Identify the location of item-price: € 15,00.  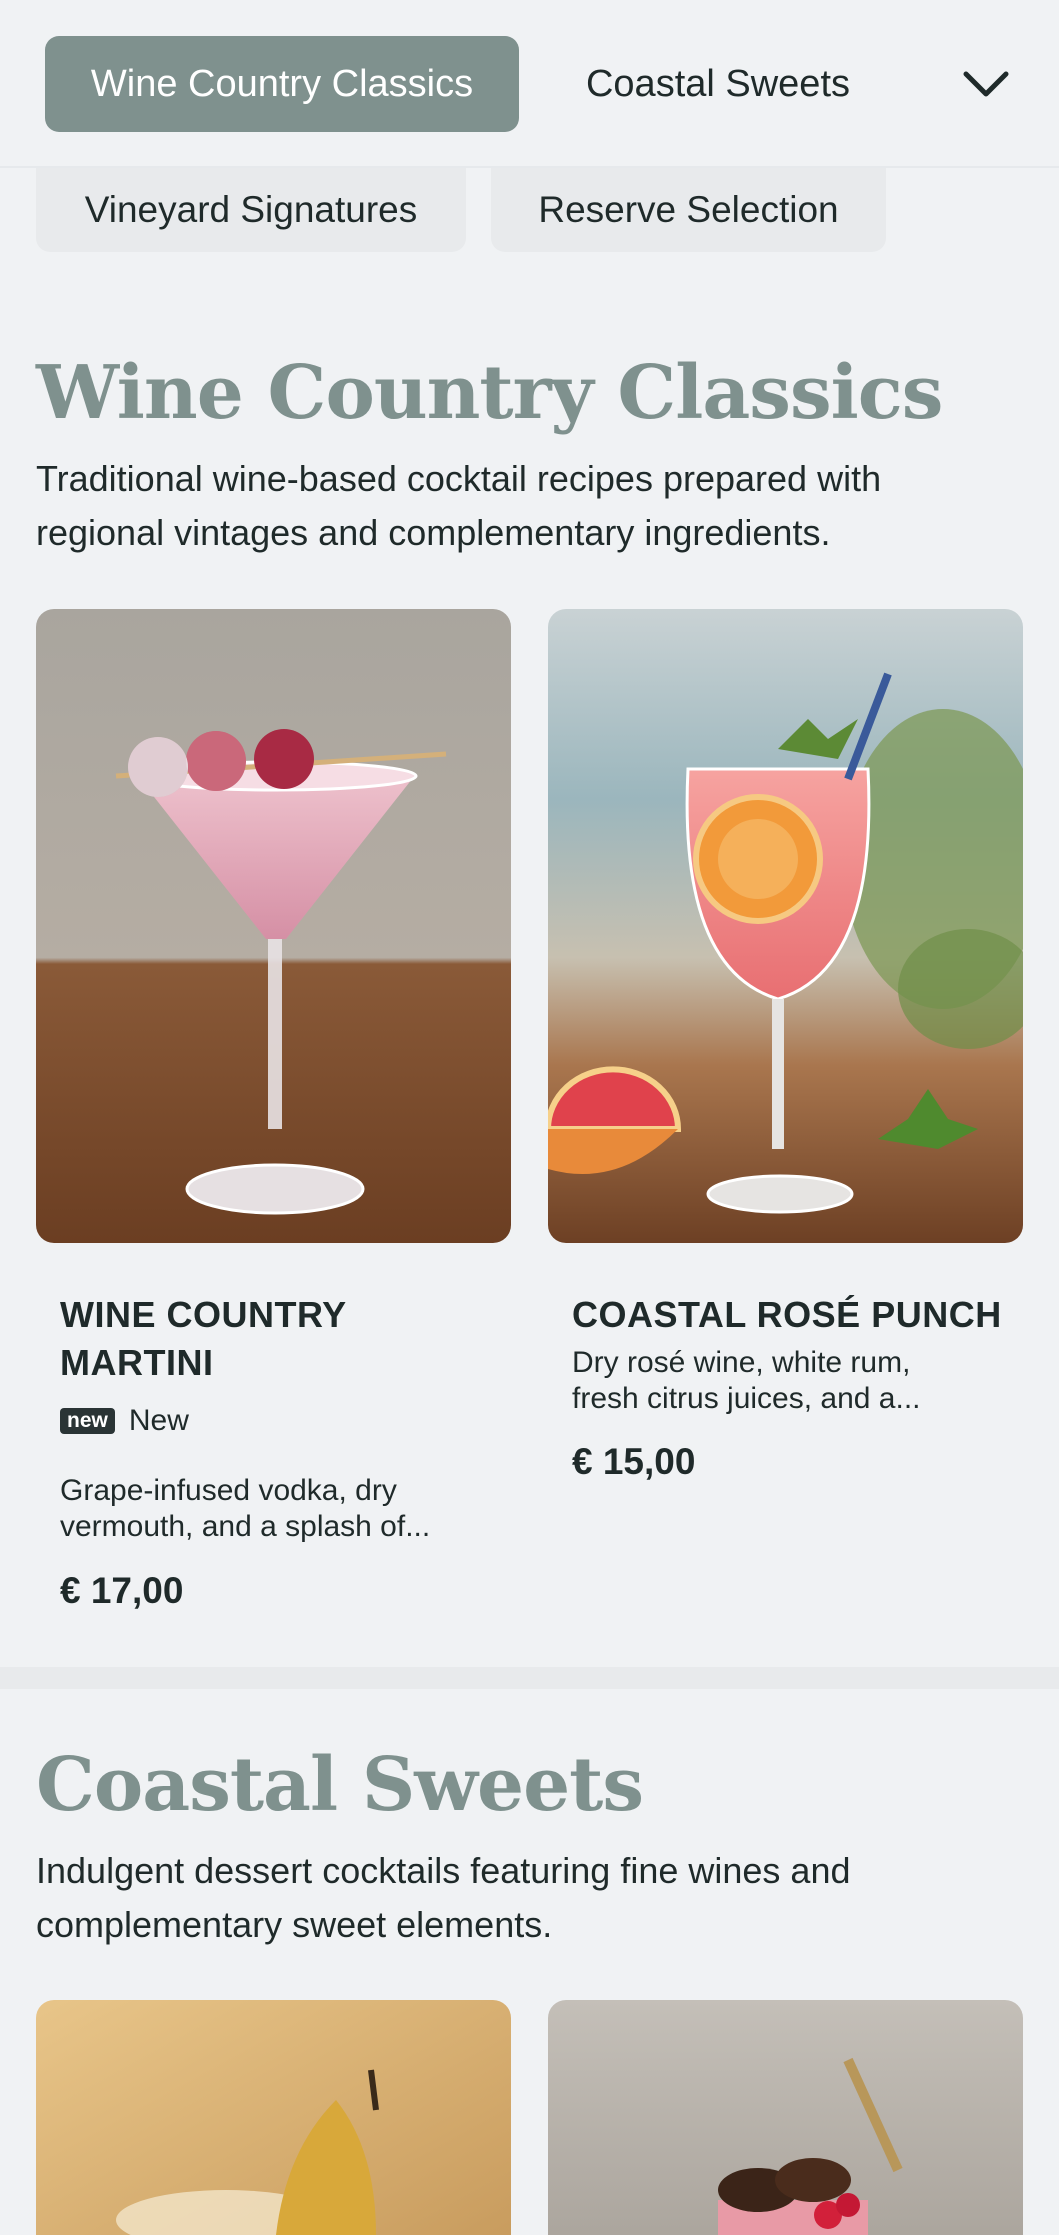
(634, 1461).